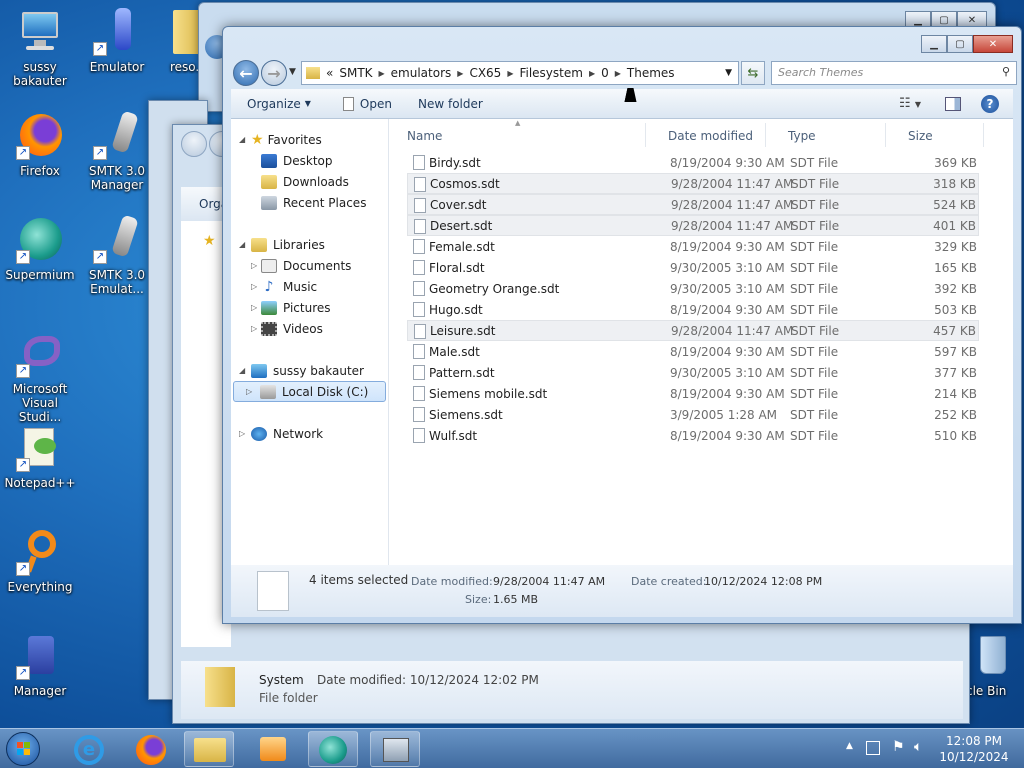 This screenshot has width=1024, height=768. What do you see at coordinates (651, 73) in the screenshot?
I see `crumb-themes: Themes` at bounding box center [651, 73].